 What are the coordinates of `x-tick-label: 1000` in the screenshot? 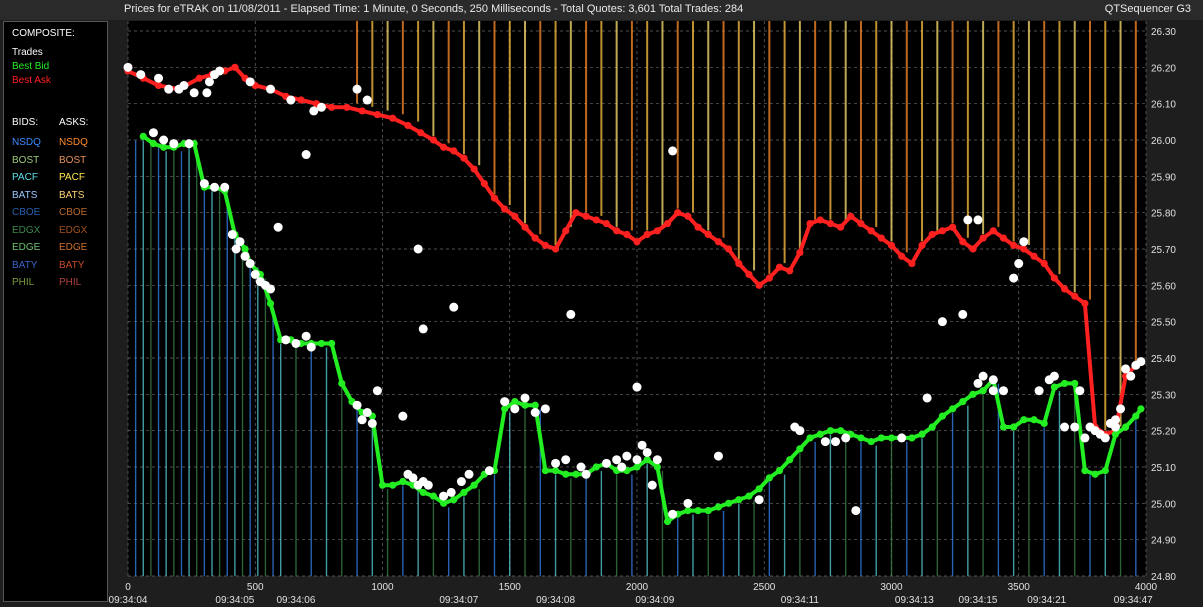 It's located at (382, 587).